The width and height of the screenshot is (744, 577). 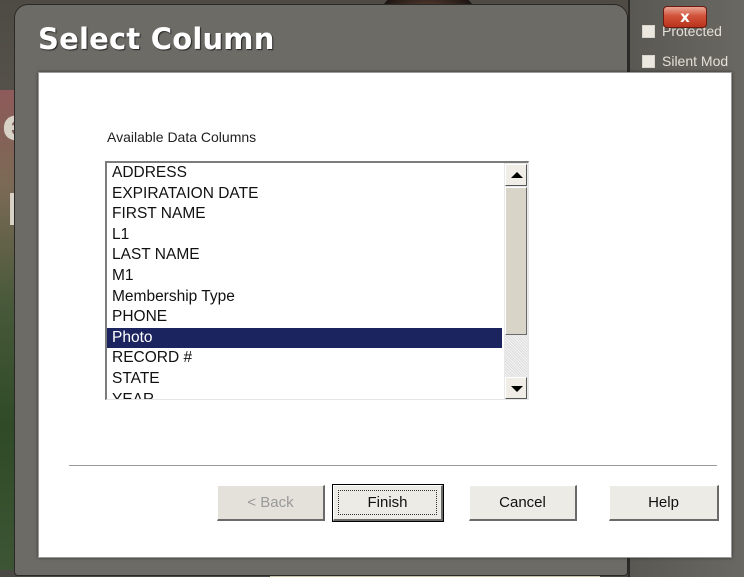 I want to click on scroll-down-button, so click(x=516, y=388).